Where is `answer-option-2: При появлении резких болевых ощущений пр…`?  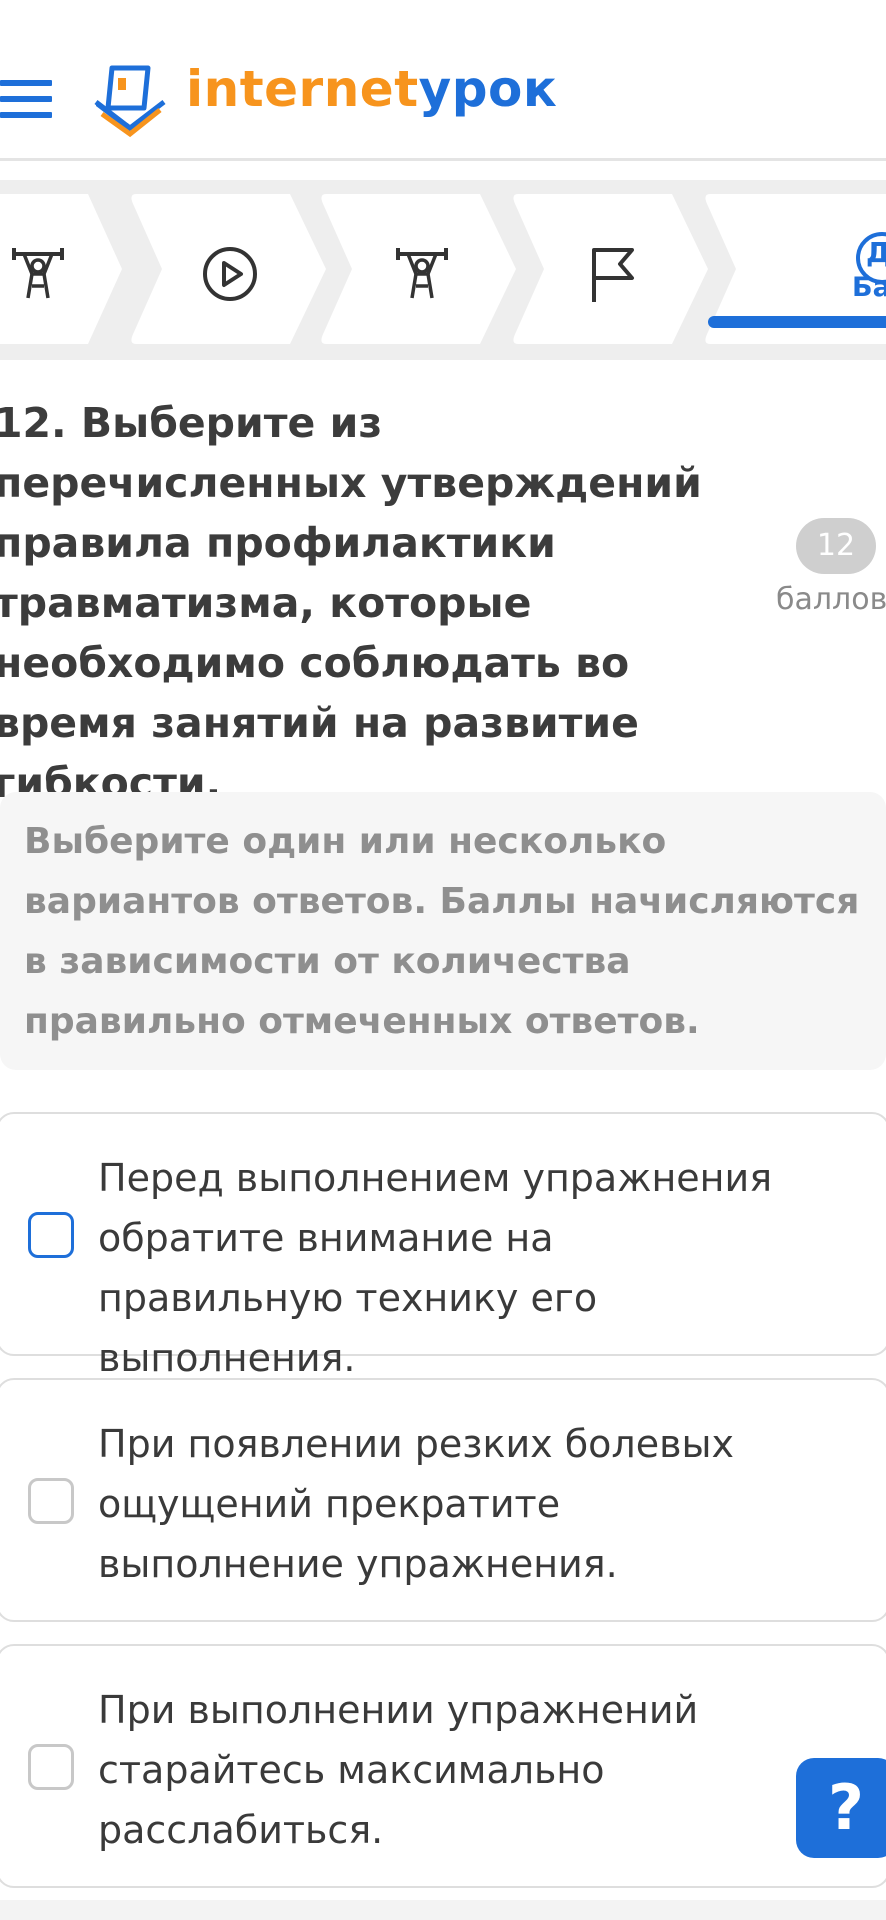 answer-option-2: При появлении резких болевых ощущений пр… is located at coordinates (443, 1500).